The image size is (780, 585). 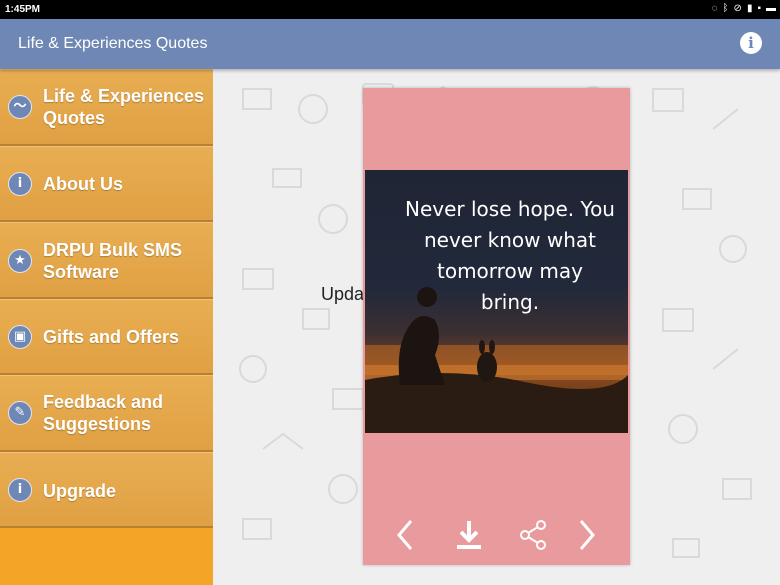 What do you see at coordinates (113, 43) in the screenshot?
I see `app-title: Life & Experiences Quotes` at bounding box center [113, 43].